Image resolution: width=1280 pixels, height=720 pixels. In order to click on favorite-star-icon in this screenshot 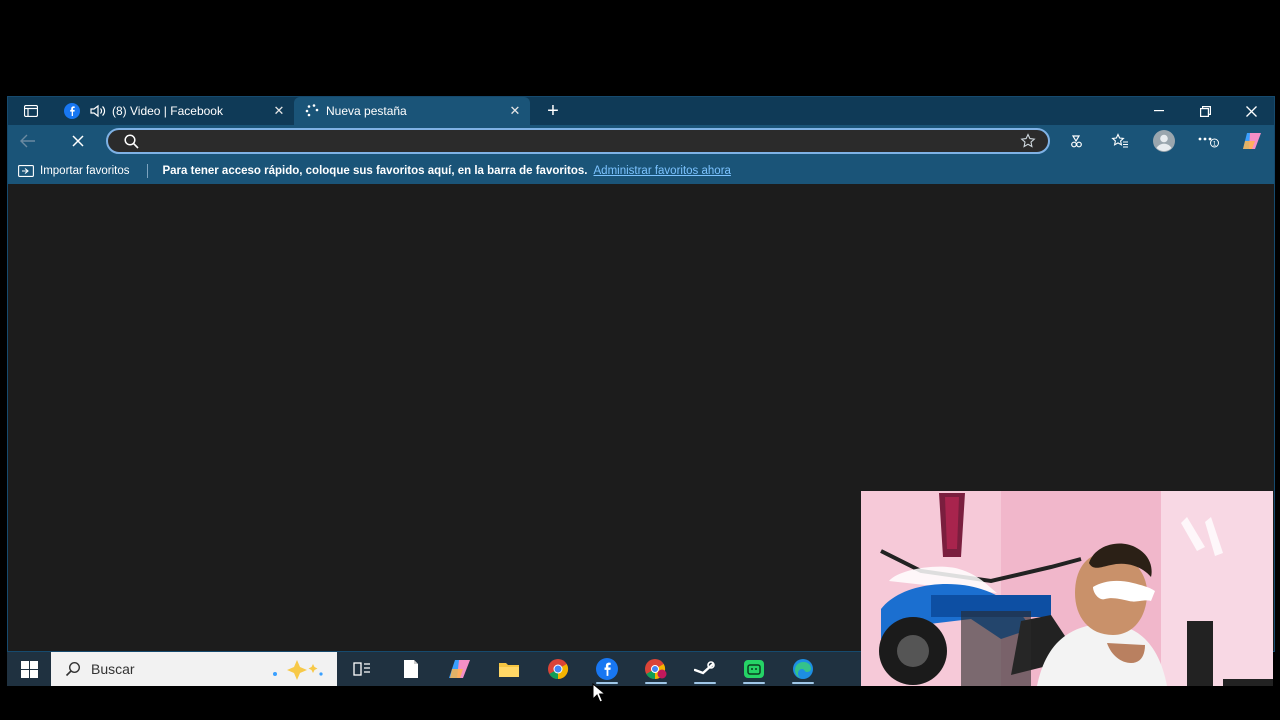, I will do `click(1028, 141)`.